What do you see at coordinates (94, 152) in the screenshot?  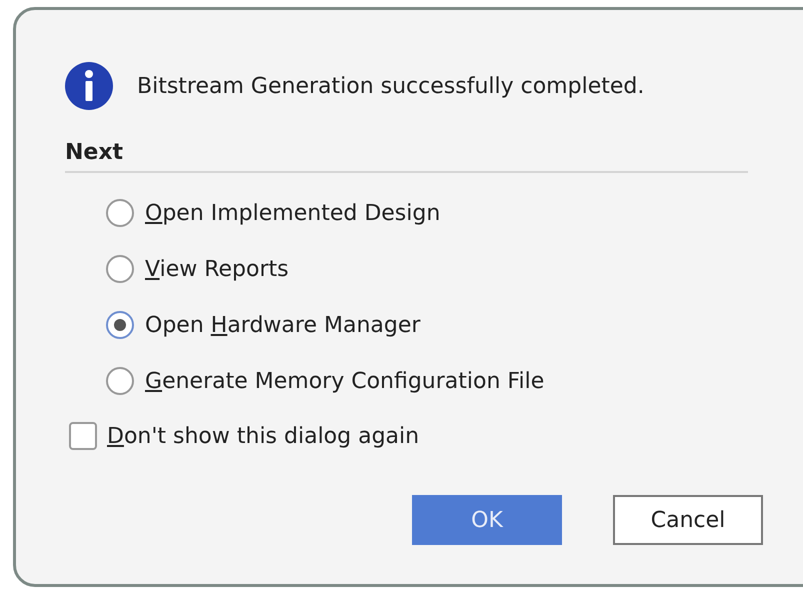 I see `section-title: Next` at bounding box center [94, 152].